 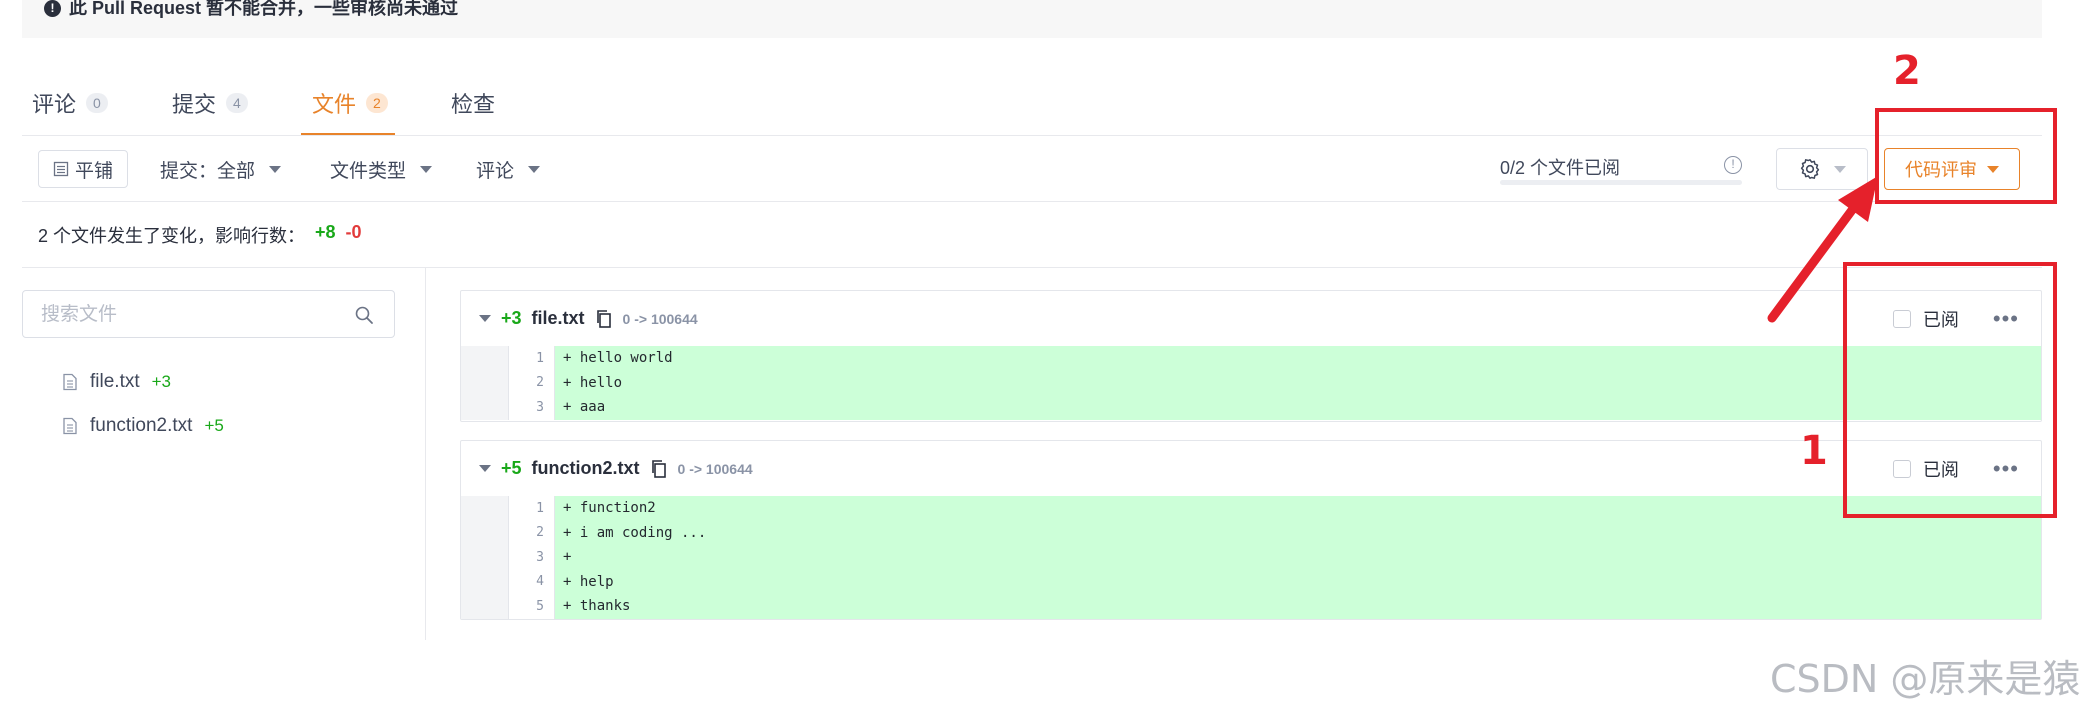 What do you see at coordinates (511, 318) in the screenshot?
I see `diff-additions: +3` at bounding box center [511, 318].